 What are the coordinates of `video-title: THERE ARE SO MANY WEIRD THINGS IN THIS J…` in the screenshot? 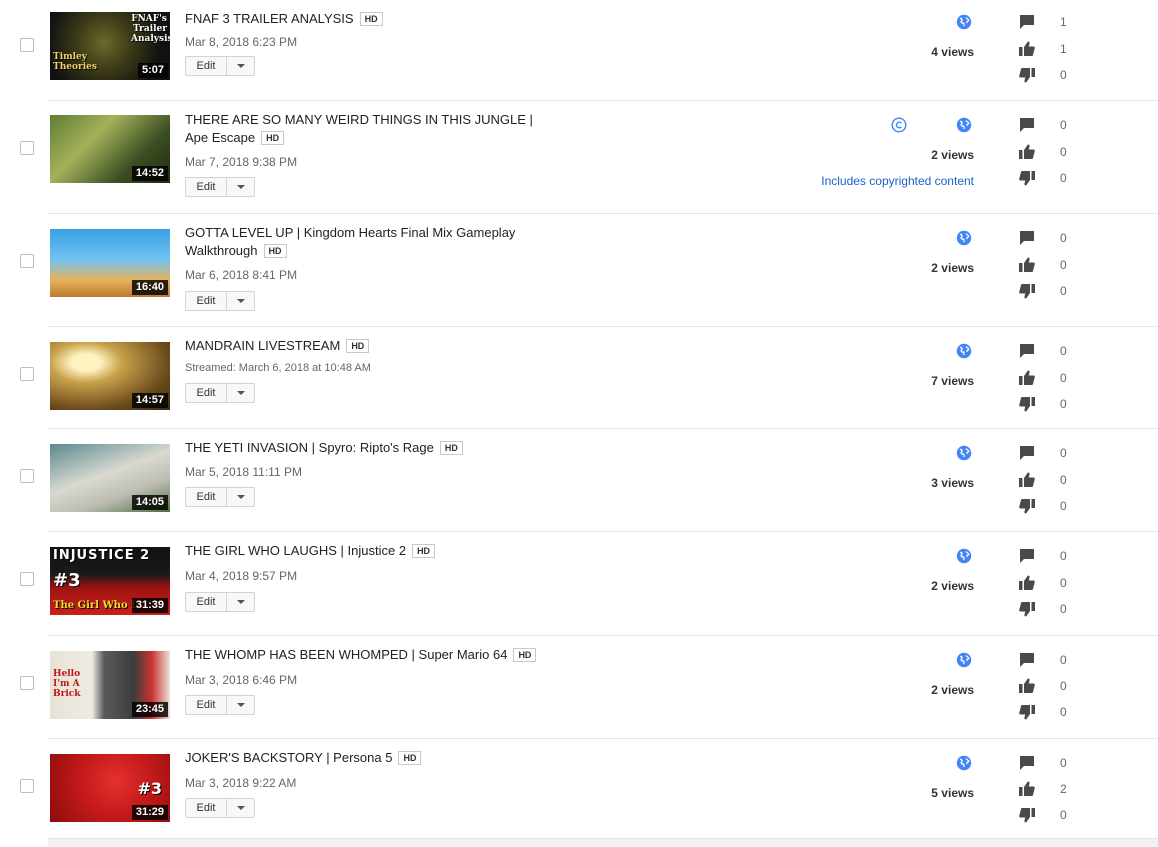 It's located at (370, 129).